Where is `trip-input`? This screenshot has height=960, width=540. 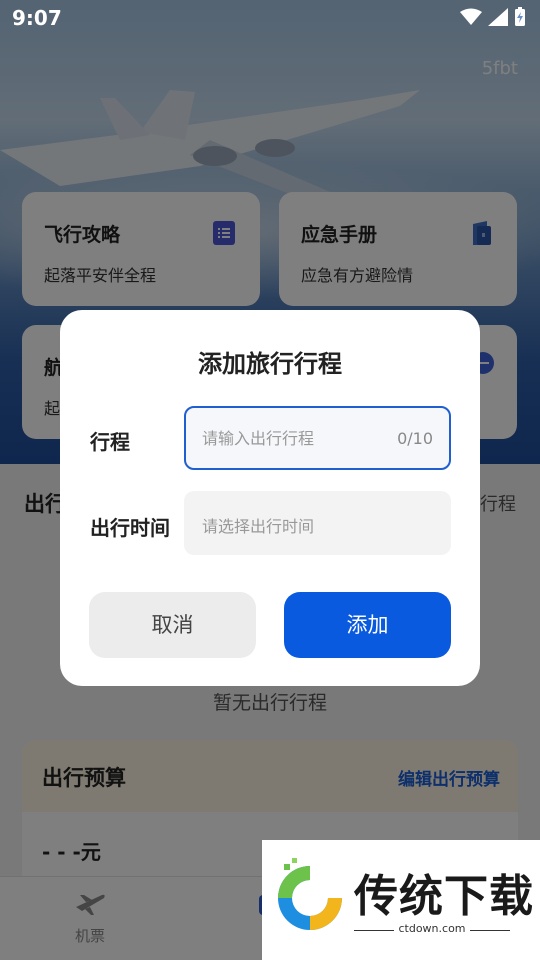
trip-input is located at coordinates (292, 438).